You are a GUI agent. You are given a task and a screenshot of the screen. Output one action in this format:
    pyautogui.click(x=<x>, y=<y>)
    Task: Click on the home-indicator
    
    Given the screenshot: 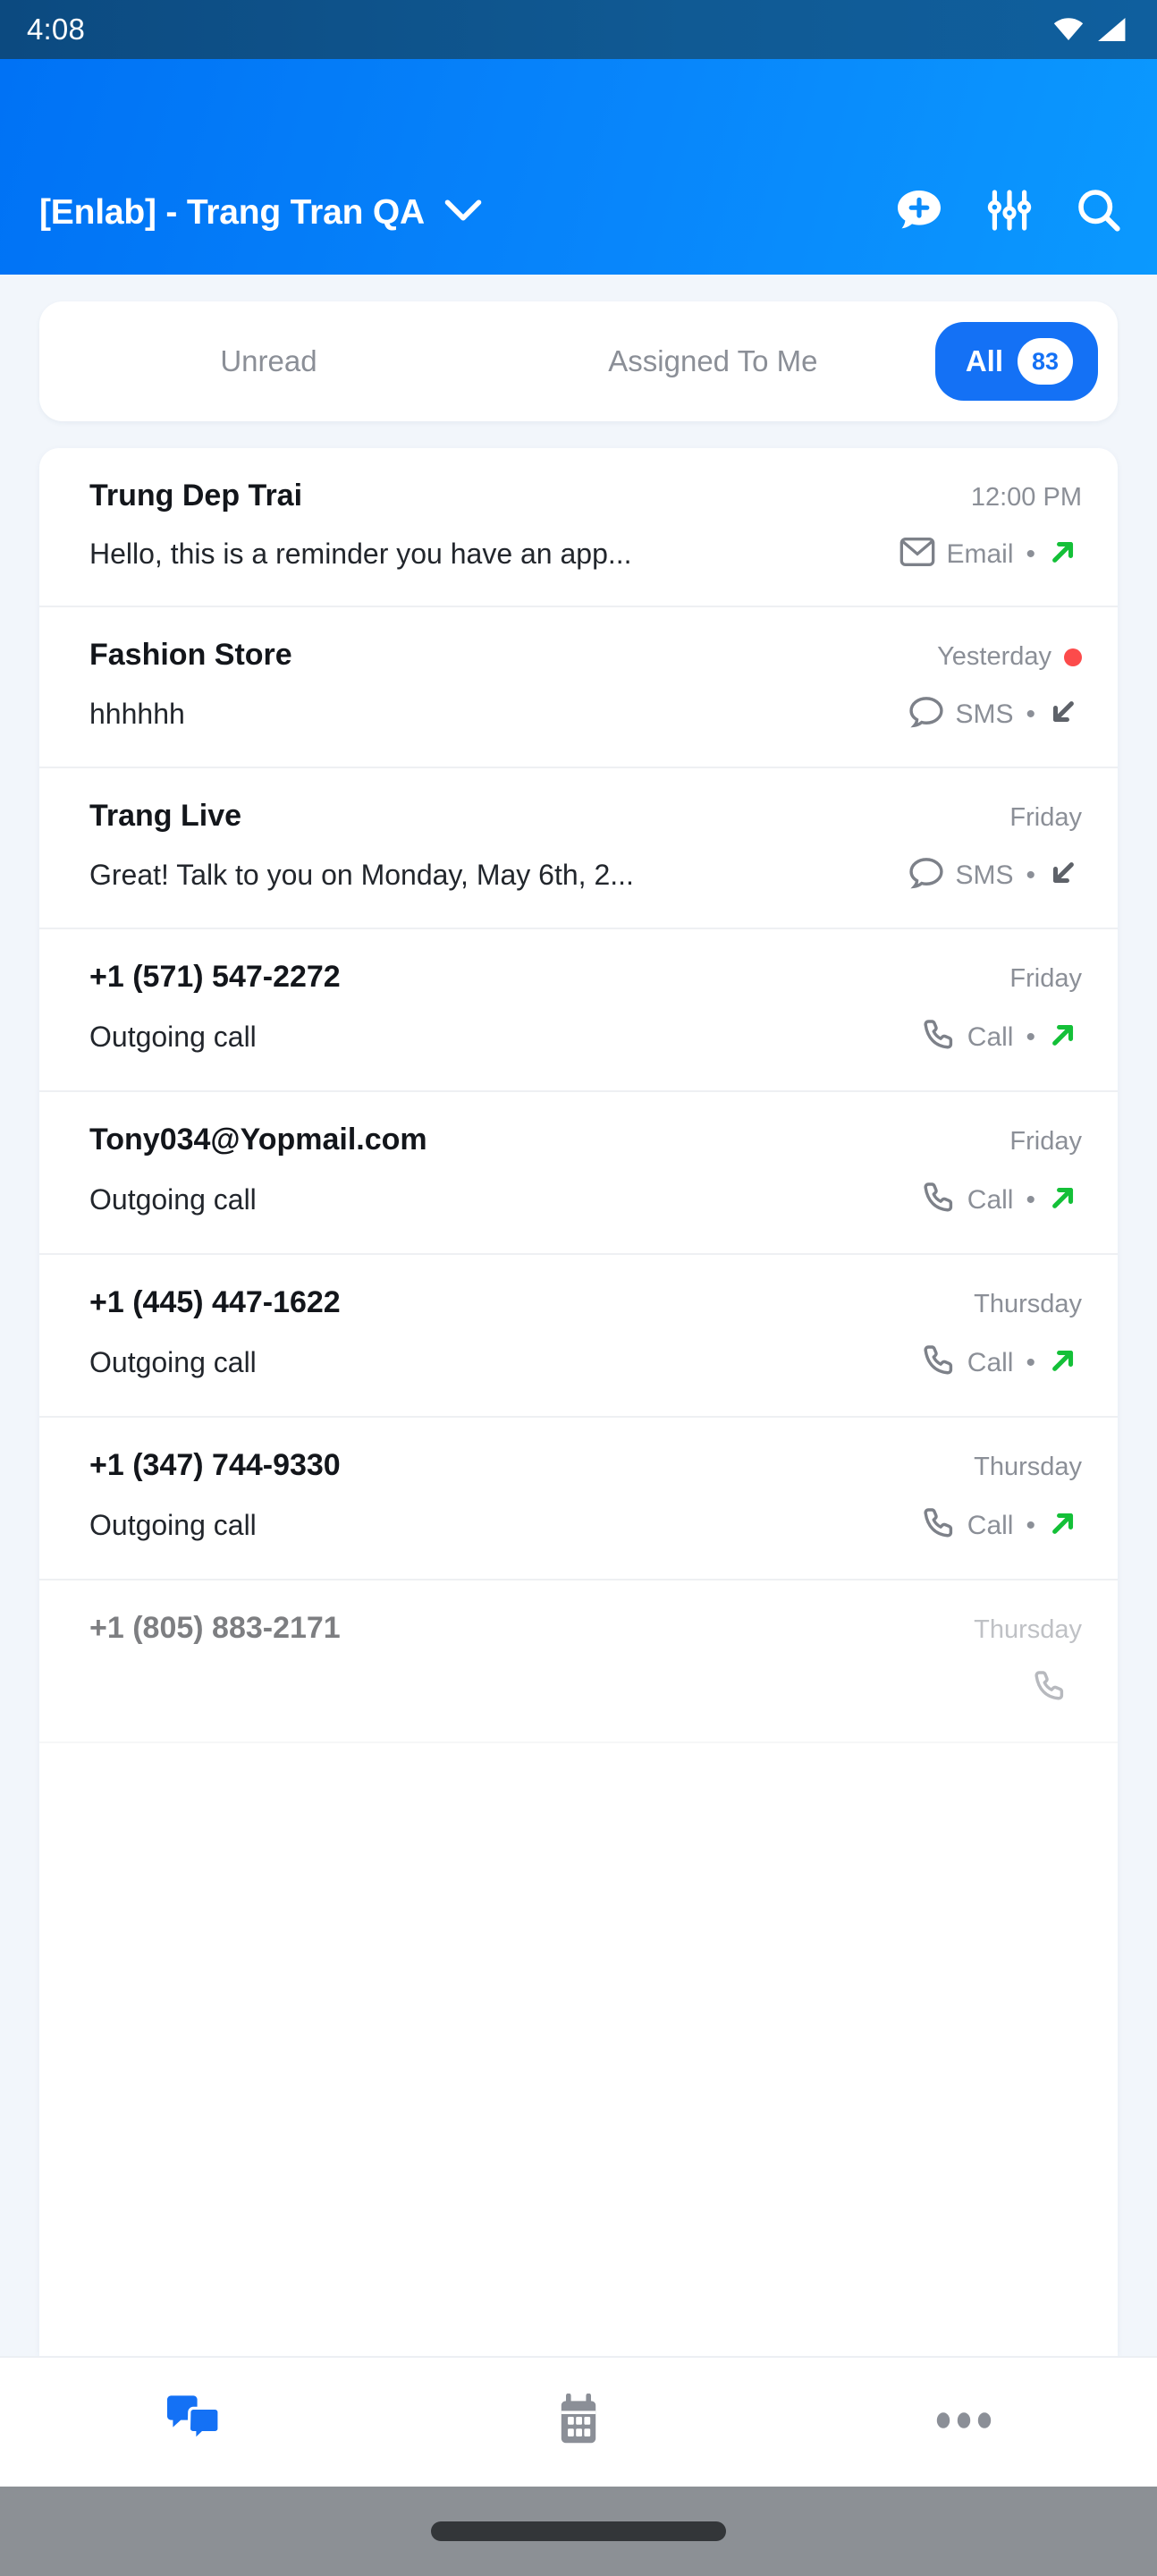 What is the action you would take?
    pyautogui.click(x=578, y=2531)
    